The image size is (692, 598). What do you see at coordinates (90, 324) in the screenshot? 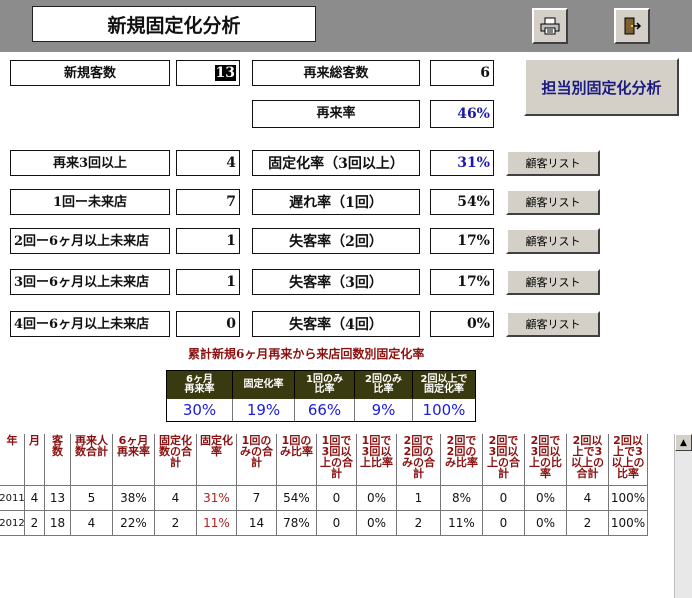
I see `row-label: 4回ー6ヶ月以上未来店` at bounding box center [90, 324].